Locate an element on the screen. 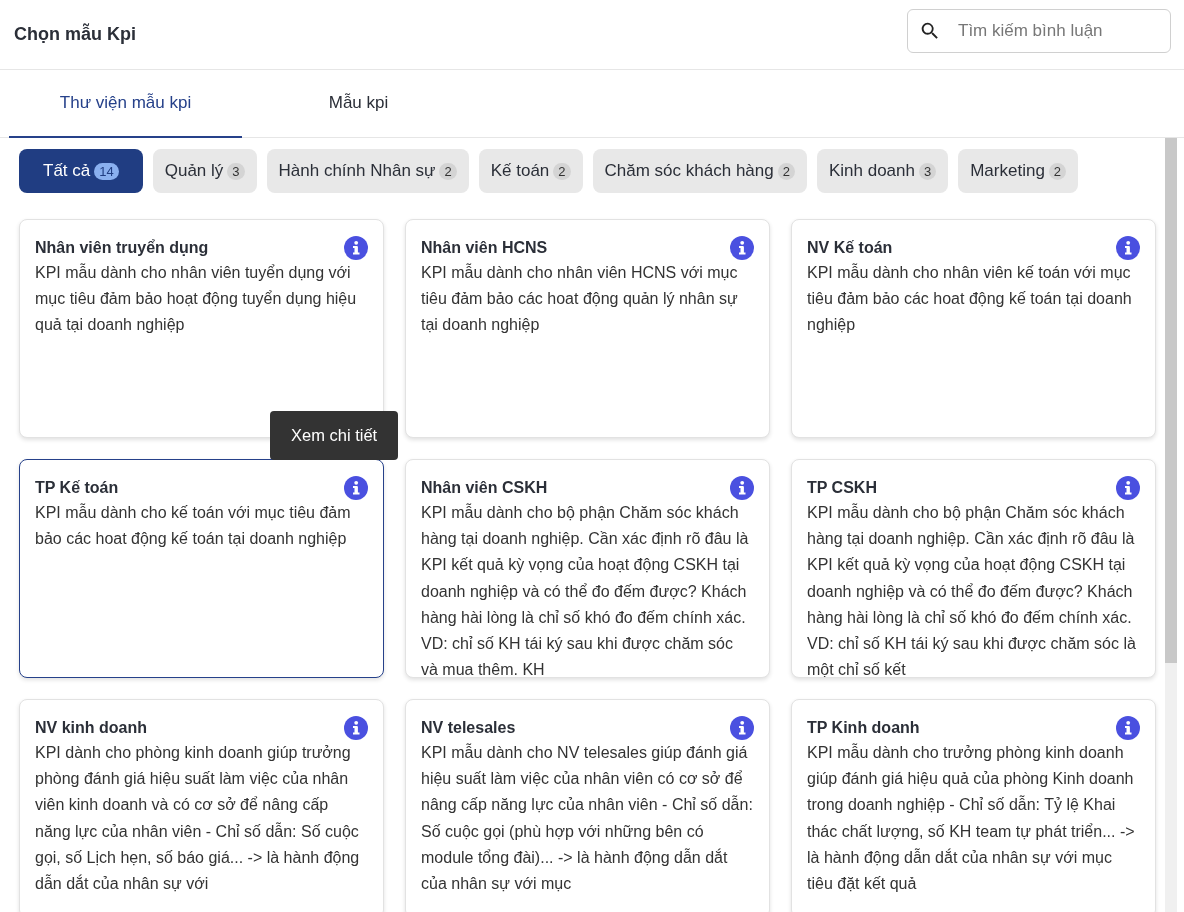 This screenshot has width=1184, height=912. card-description: KPI mẫu dành cho NV telesales giúp đánh giá hiệu suất làm việc của nhân viên có cơ sở để nâng cấp năng lực của nhân viên - Chỉ số dẫn: Số cuộc gọi (phù hợp với những bên có module tổng đài)... -> là hành động dẫn dắt của nhân sự với mục is located at coordinates (587, 818).